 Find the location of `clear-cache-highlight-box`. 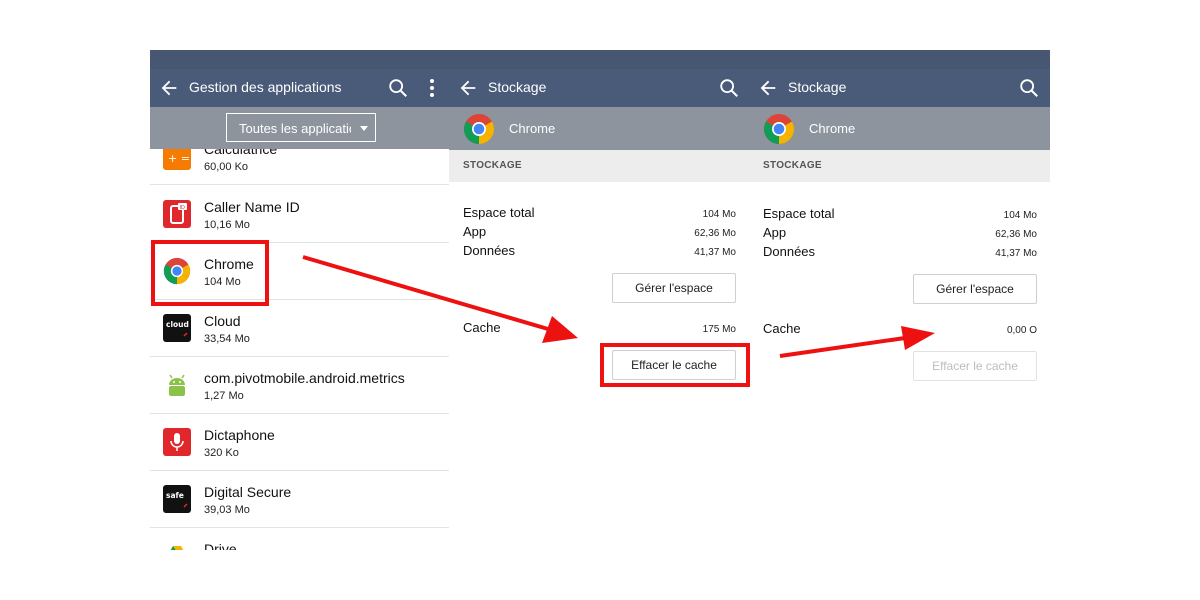

clear-cache-highlight-box is located at coordinates (675, 365).